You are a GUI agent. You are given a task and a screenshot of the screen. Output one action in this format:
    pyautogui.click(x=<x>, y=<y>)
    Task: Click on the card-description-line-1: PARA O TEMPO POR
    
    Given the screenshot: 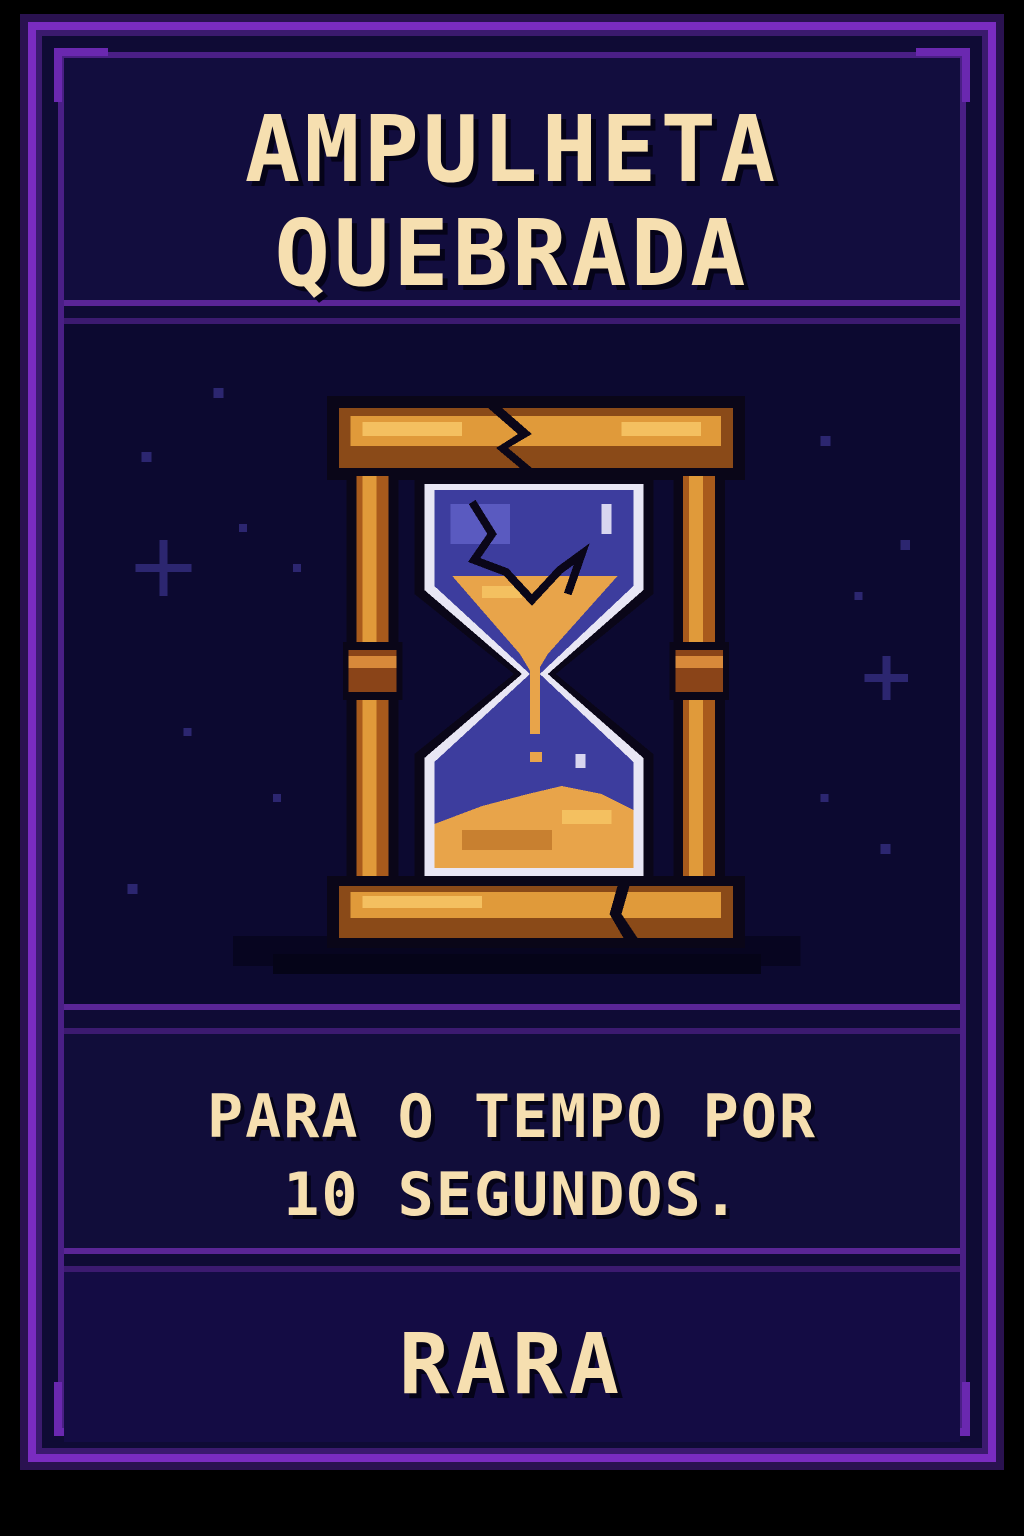 What is the action you would take?
    pyautogui.click(x=512, y=1117)
    